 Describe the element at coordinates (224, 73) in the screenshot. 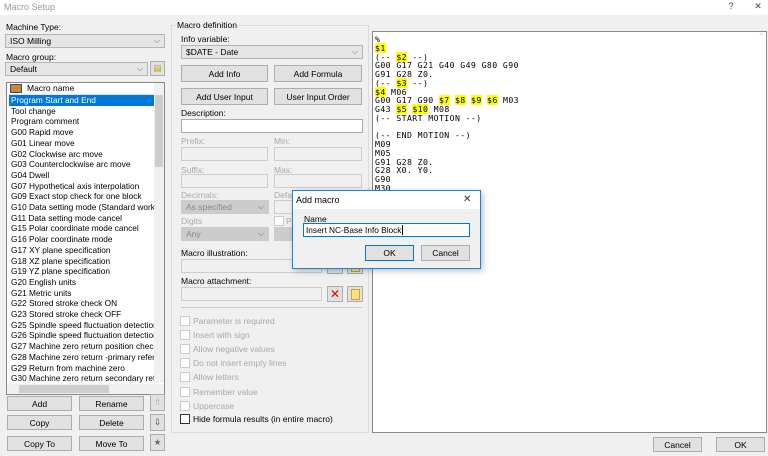

I see `add-info-button: Add Info` at that location.